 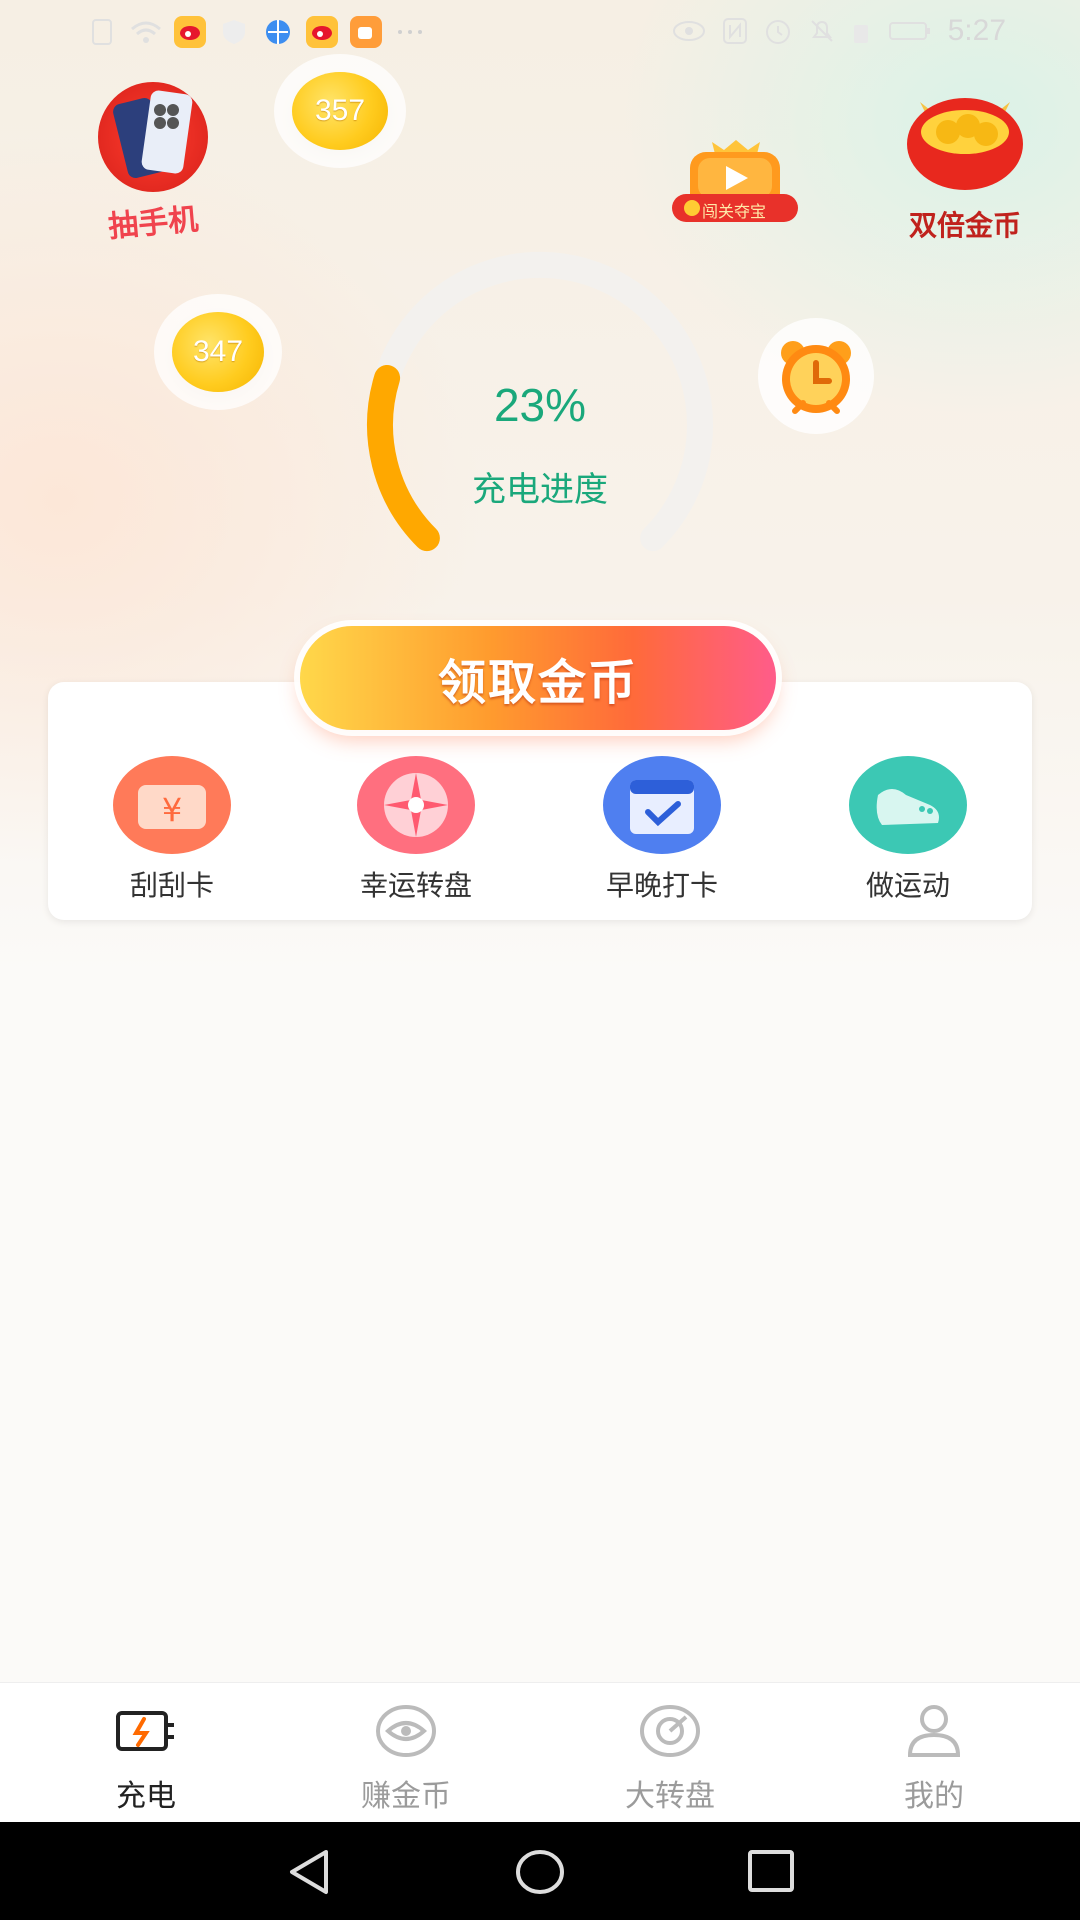 I want to click on progress-label: 充电进度, so click(x=540, y=490).